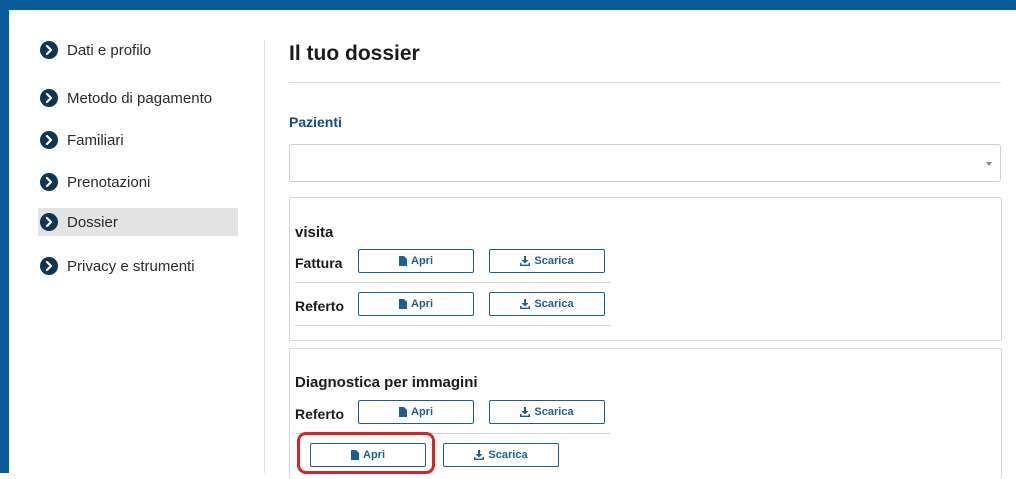 Image resolution: width=1016 pixels, height=479 pixels. Describe the element at coordinates (264, 256) in the screenshot. I see `sidebar-divider` at that location.